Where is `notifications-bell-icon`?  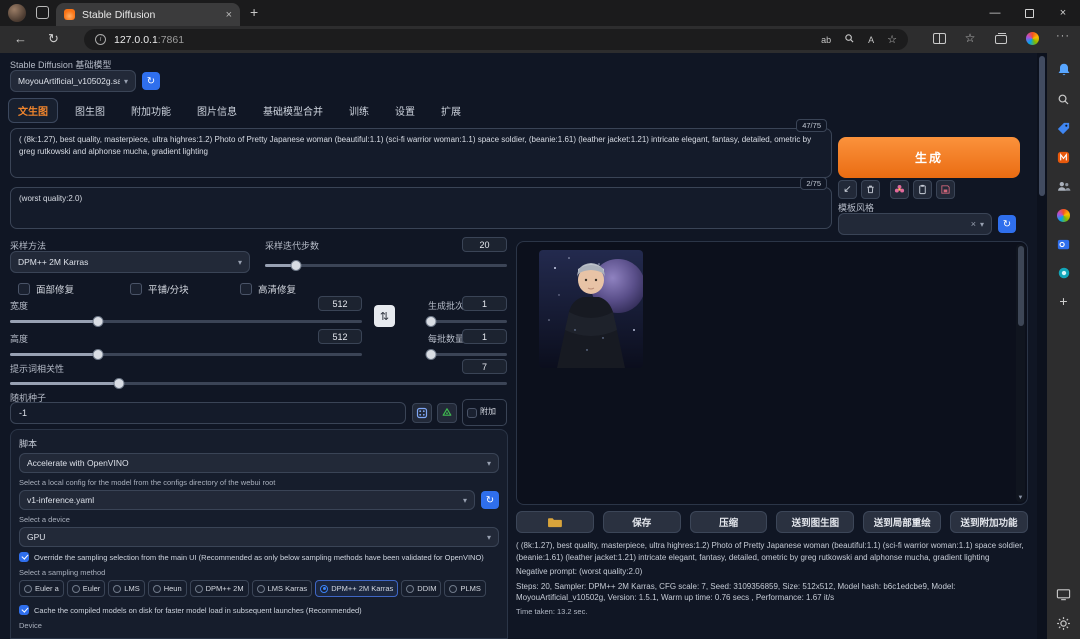 notifications-bell-icon is located at coordinates (1064, 70).